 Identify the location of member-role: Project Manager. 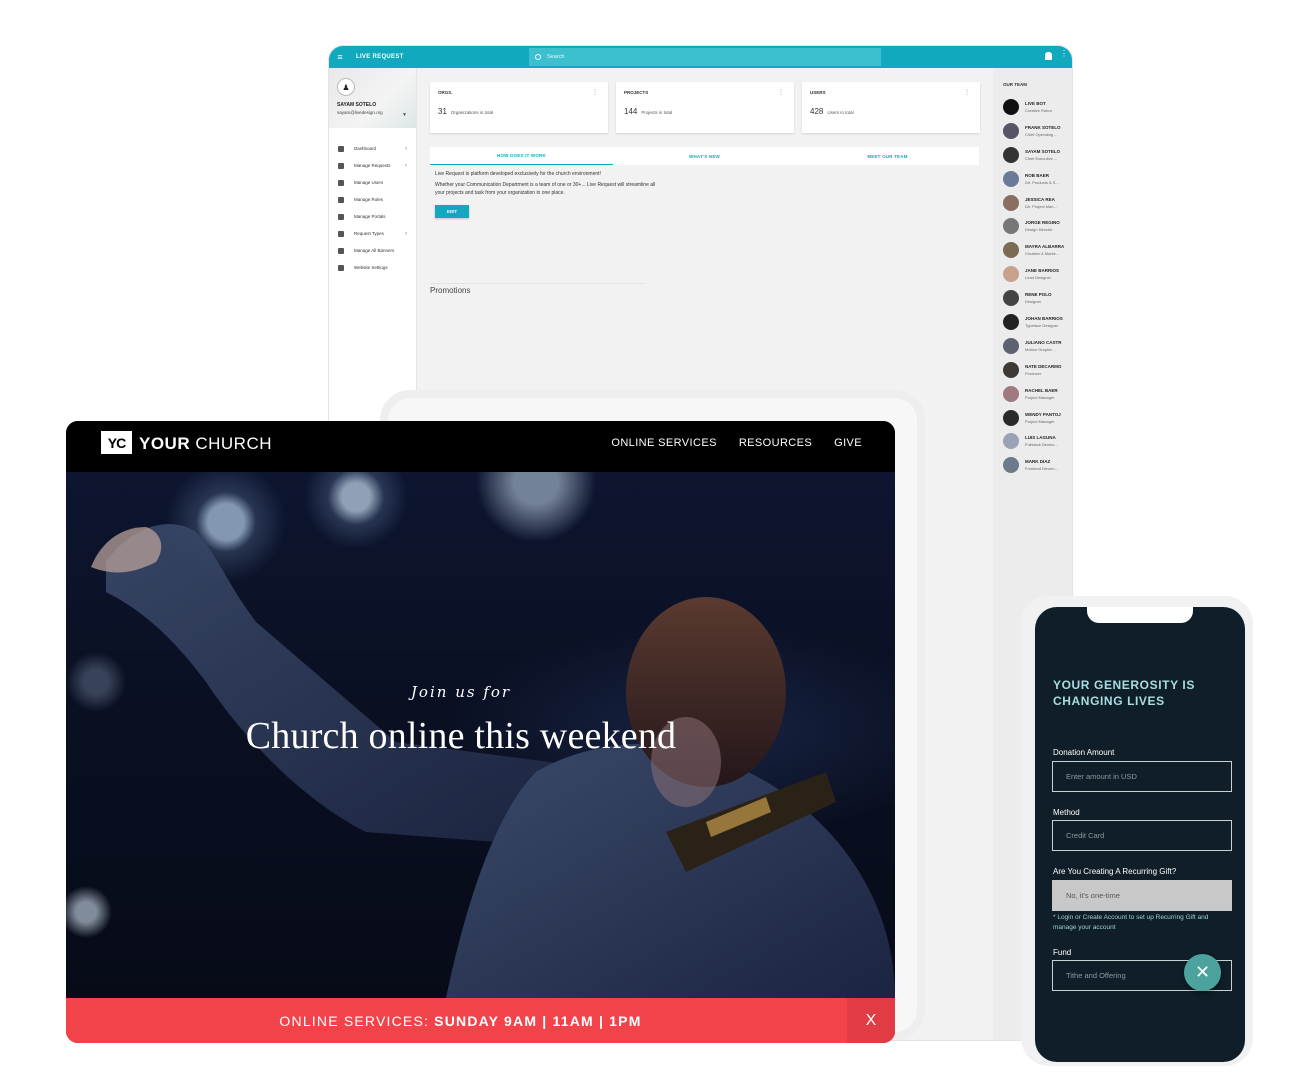
(1040, 421).